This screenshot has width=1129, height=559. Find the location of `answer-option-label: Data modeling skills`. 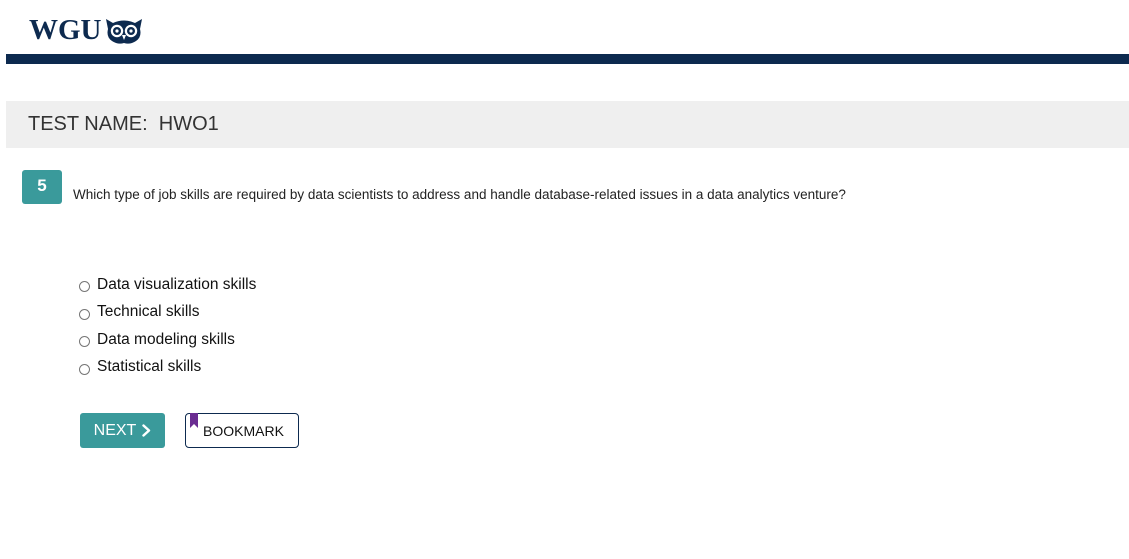

answer-option-label: Data modeling skills is located at coordinates (166, 340).